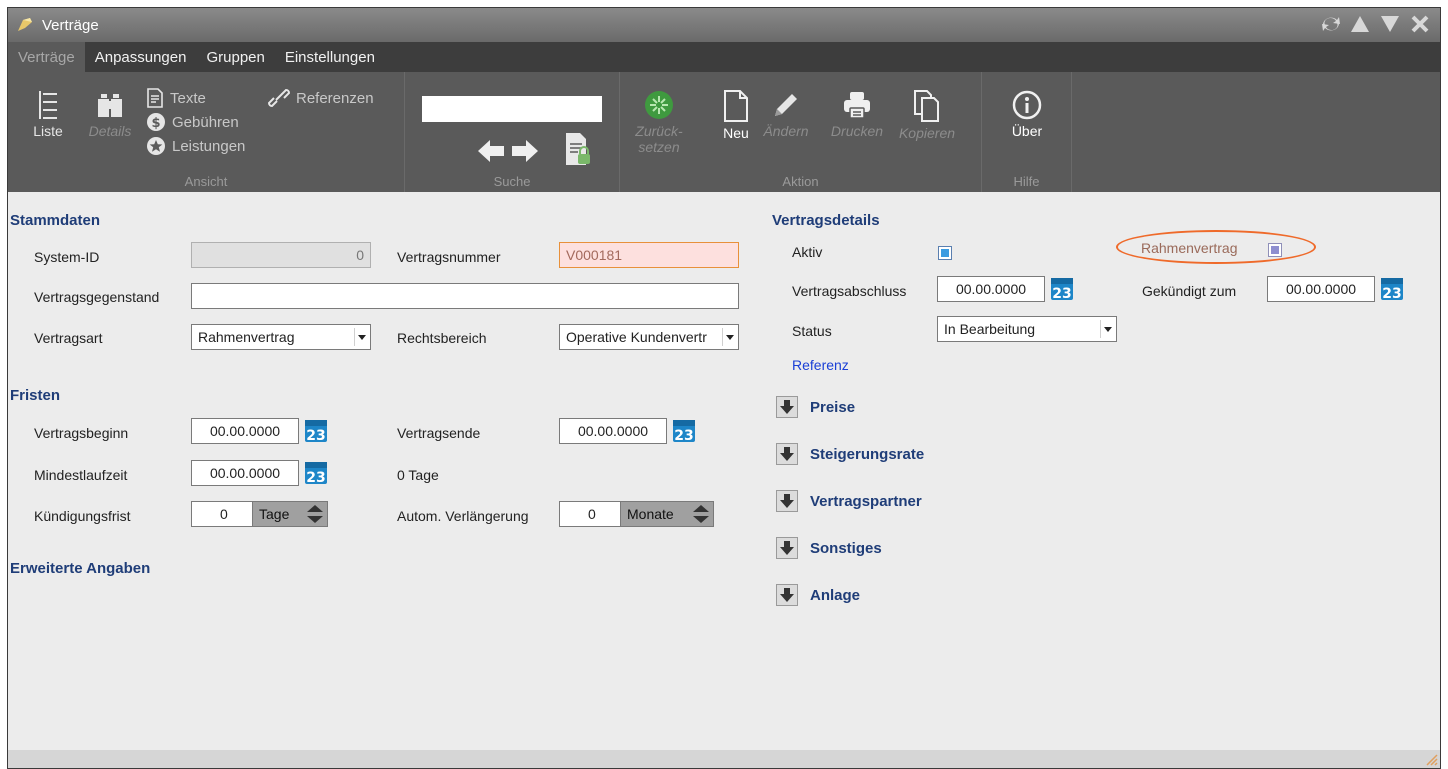  I want to click on liste-button: Liste, so click(48, 114).